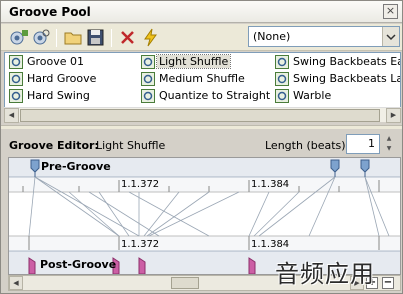 The height and width of the screenshot is (294, 403). What do you see at coordinates (201, 12) in the screenshot?
I see `title-bar: Groove Pool ×` at bounding box center [201, 12].